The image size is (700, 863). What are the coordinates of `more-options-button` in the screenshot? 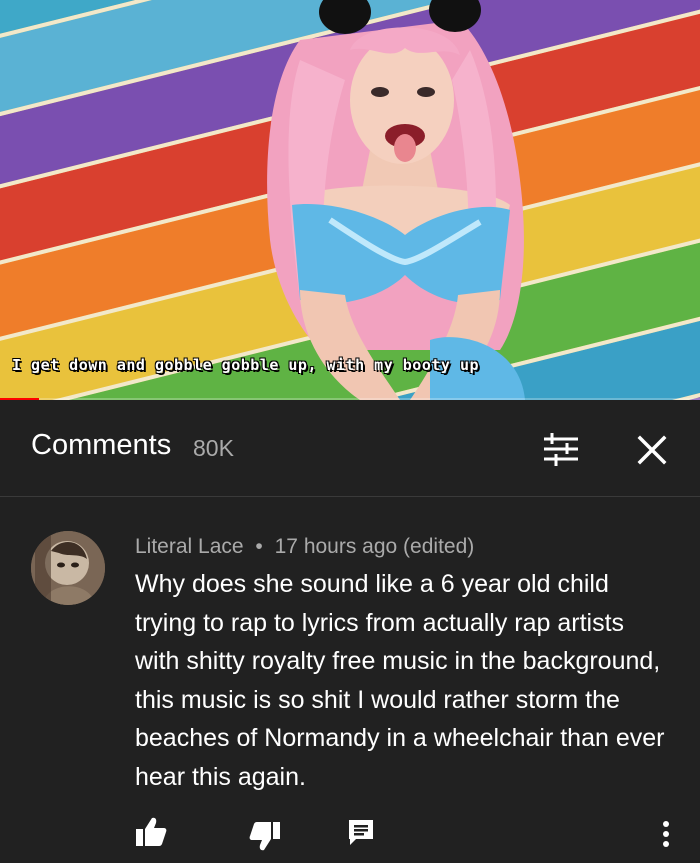 It's located at (666, 834).